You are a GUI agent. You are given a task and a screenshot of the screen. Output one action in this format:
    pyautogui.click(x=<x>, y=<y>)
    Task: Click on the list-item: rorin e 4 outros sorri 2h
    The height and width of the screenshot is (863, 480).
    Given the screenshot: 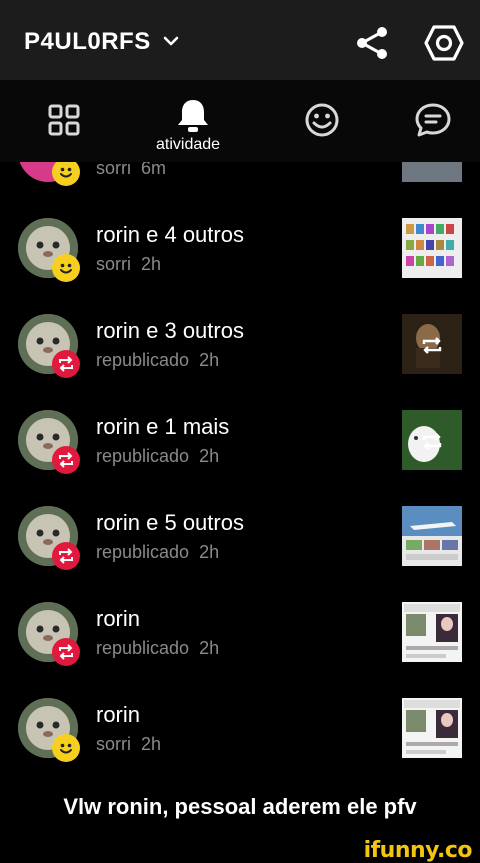 What is the action you would take?
    pyautogui.click(x=240, y=266)
    